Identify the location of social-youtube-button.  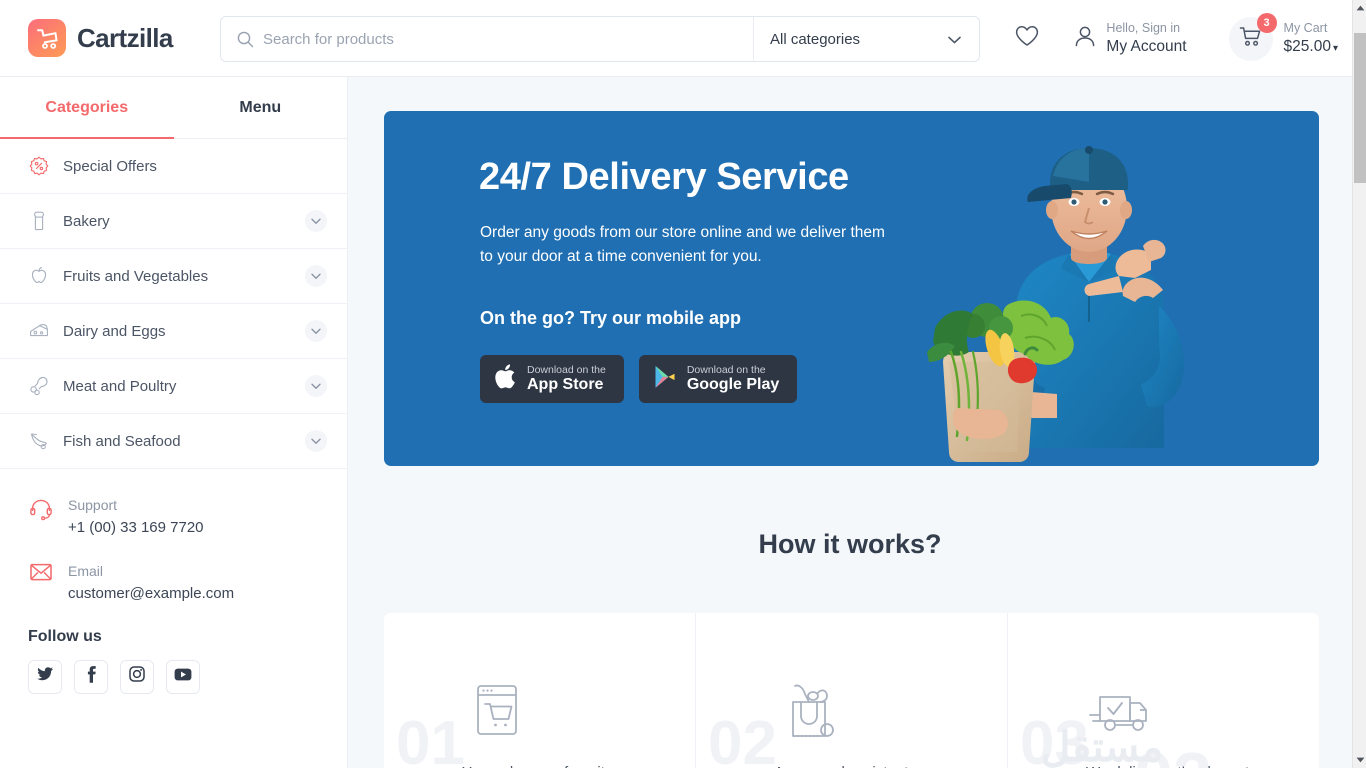
(183, 676).